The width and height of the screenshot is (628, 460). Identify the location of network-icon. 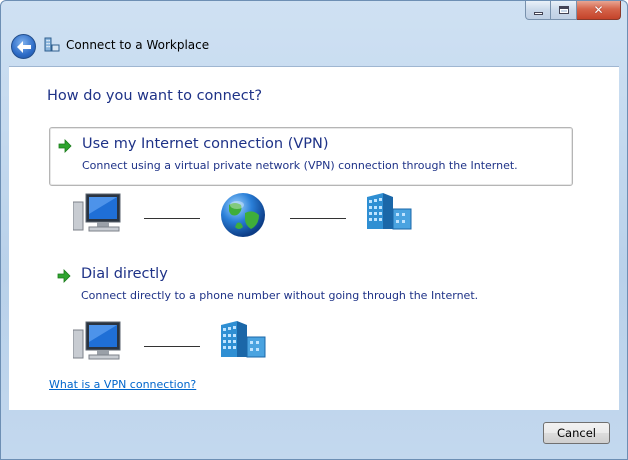
(52, 44).